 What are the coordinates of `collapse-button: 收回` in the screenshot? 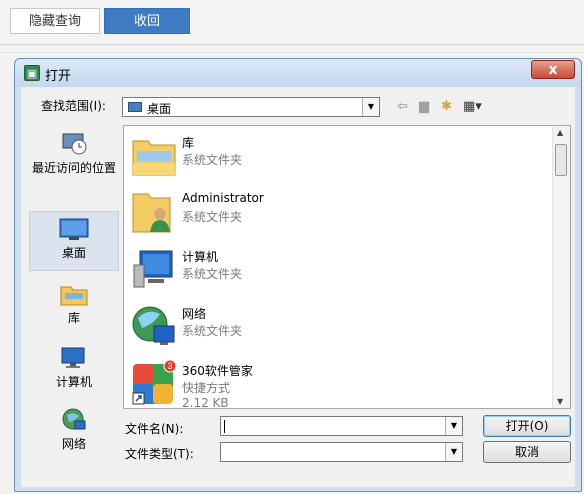 It's located at (147, 21).